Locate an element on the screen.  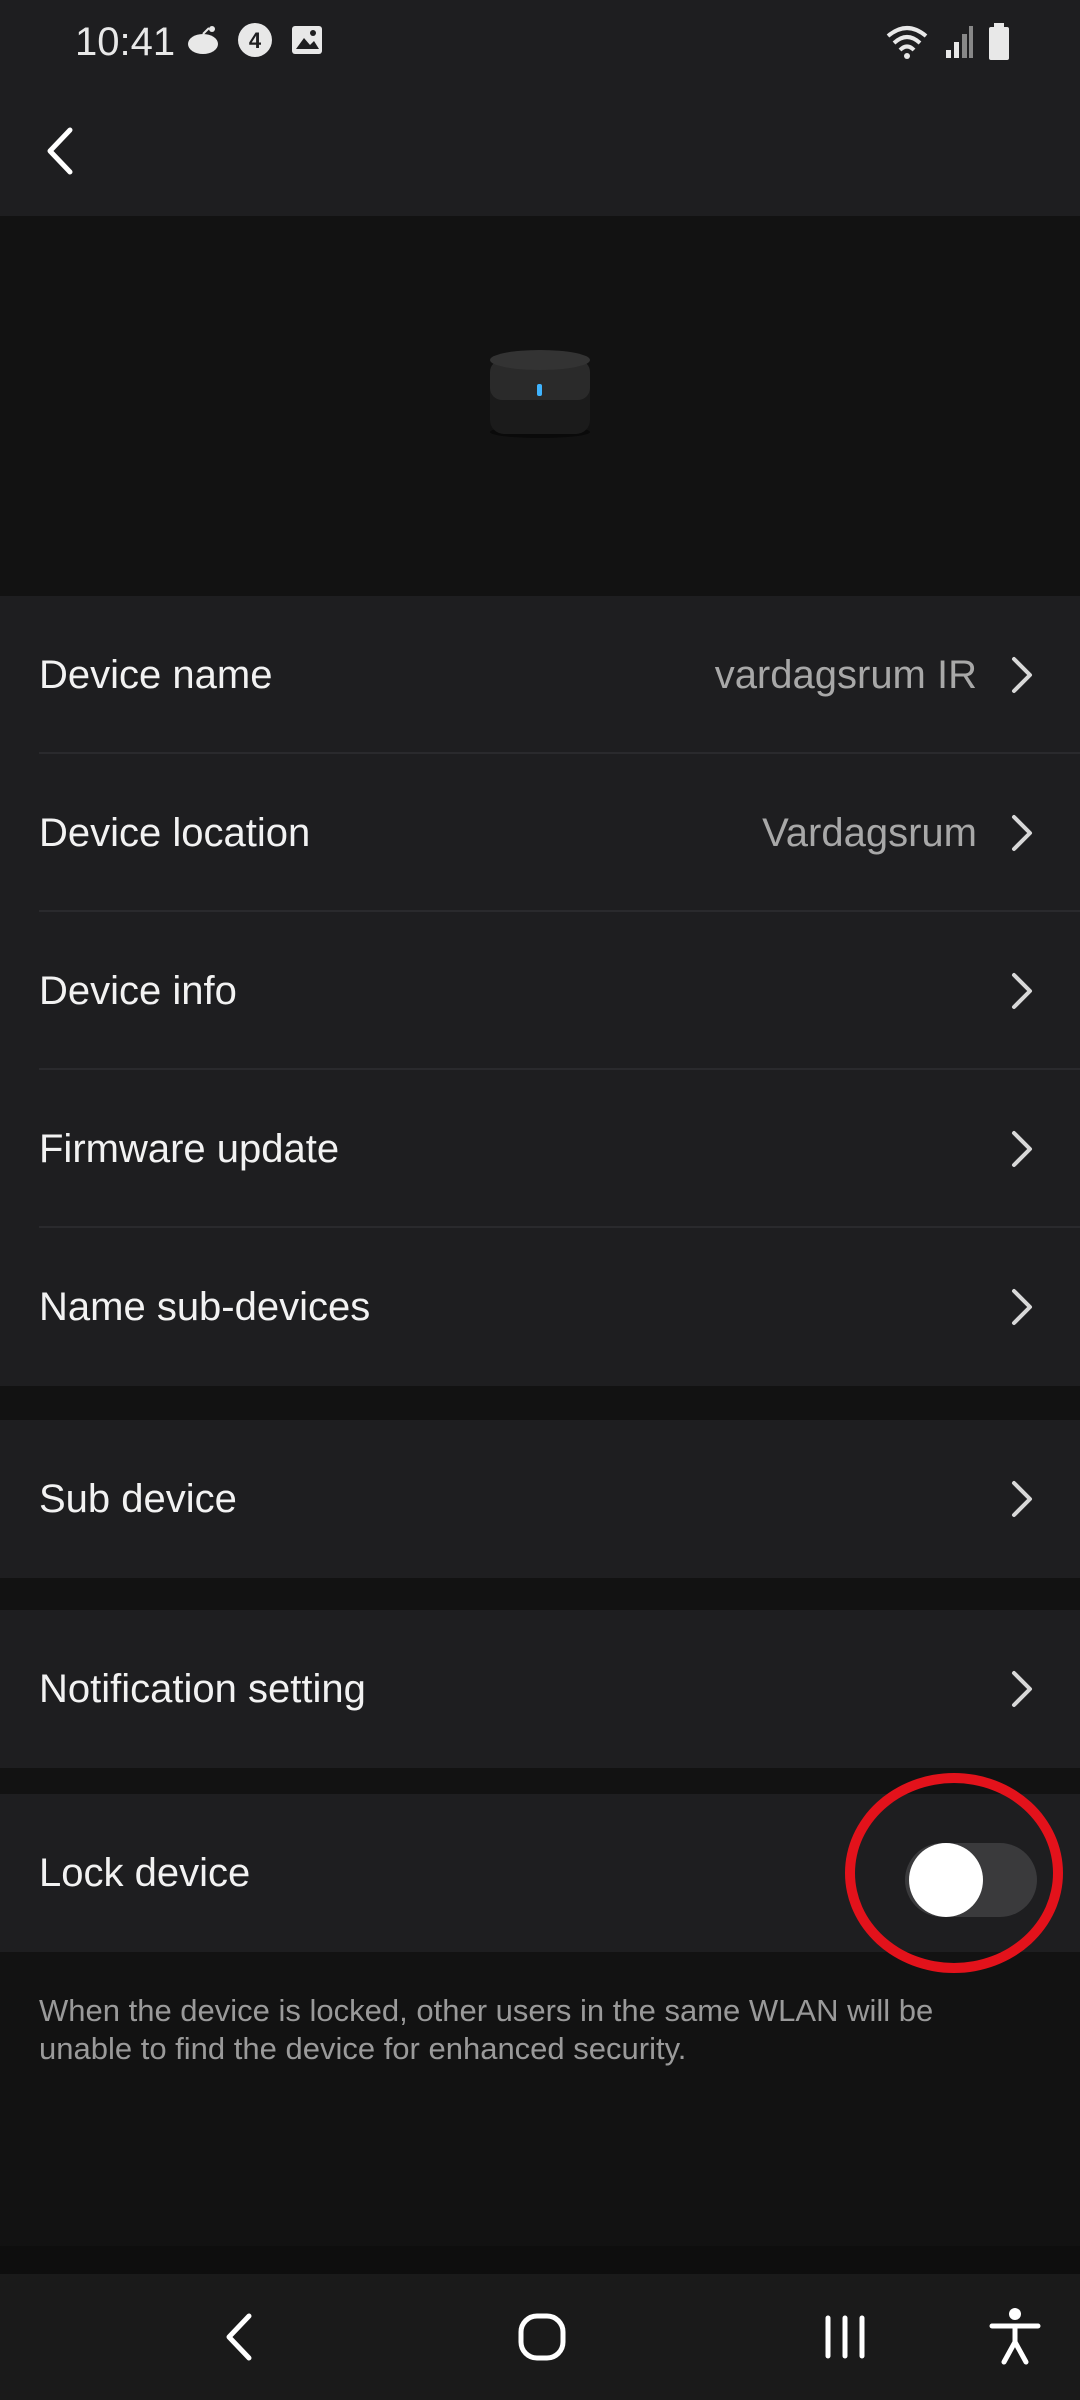
notification-icons: 4 is located at coordinates (255, 40).